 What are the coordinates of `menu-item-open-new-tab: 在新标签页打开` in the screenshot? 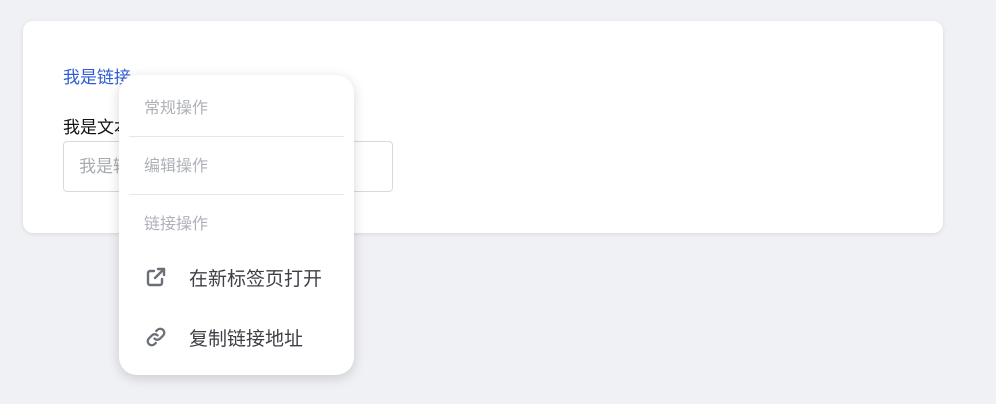 It's located at (236, 277).